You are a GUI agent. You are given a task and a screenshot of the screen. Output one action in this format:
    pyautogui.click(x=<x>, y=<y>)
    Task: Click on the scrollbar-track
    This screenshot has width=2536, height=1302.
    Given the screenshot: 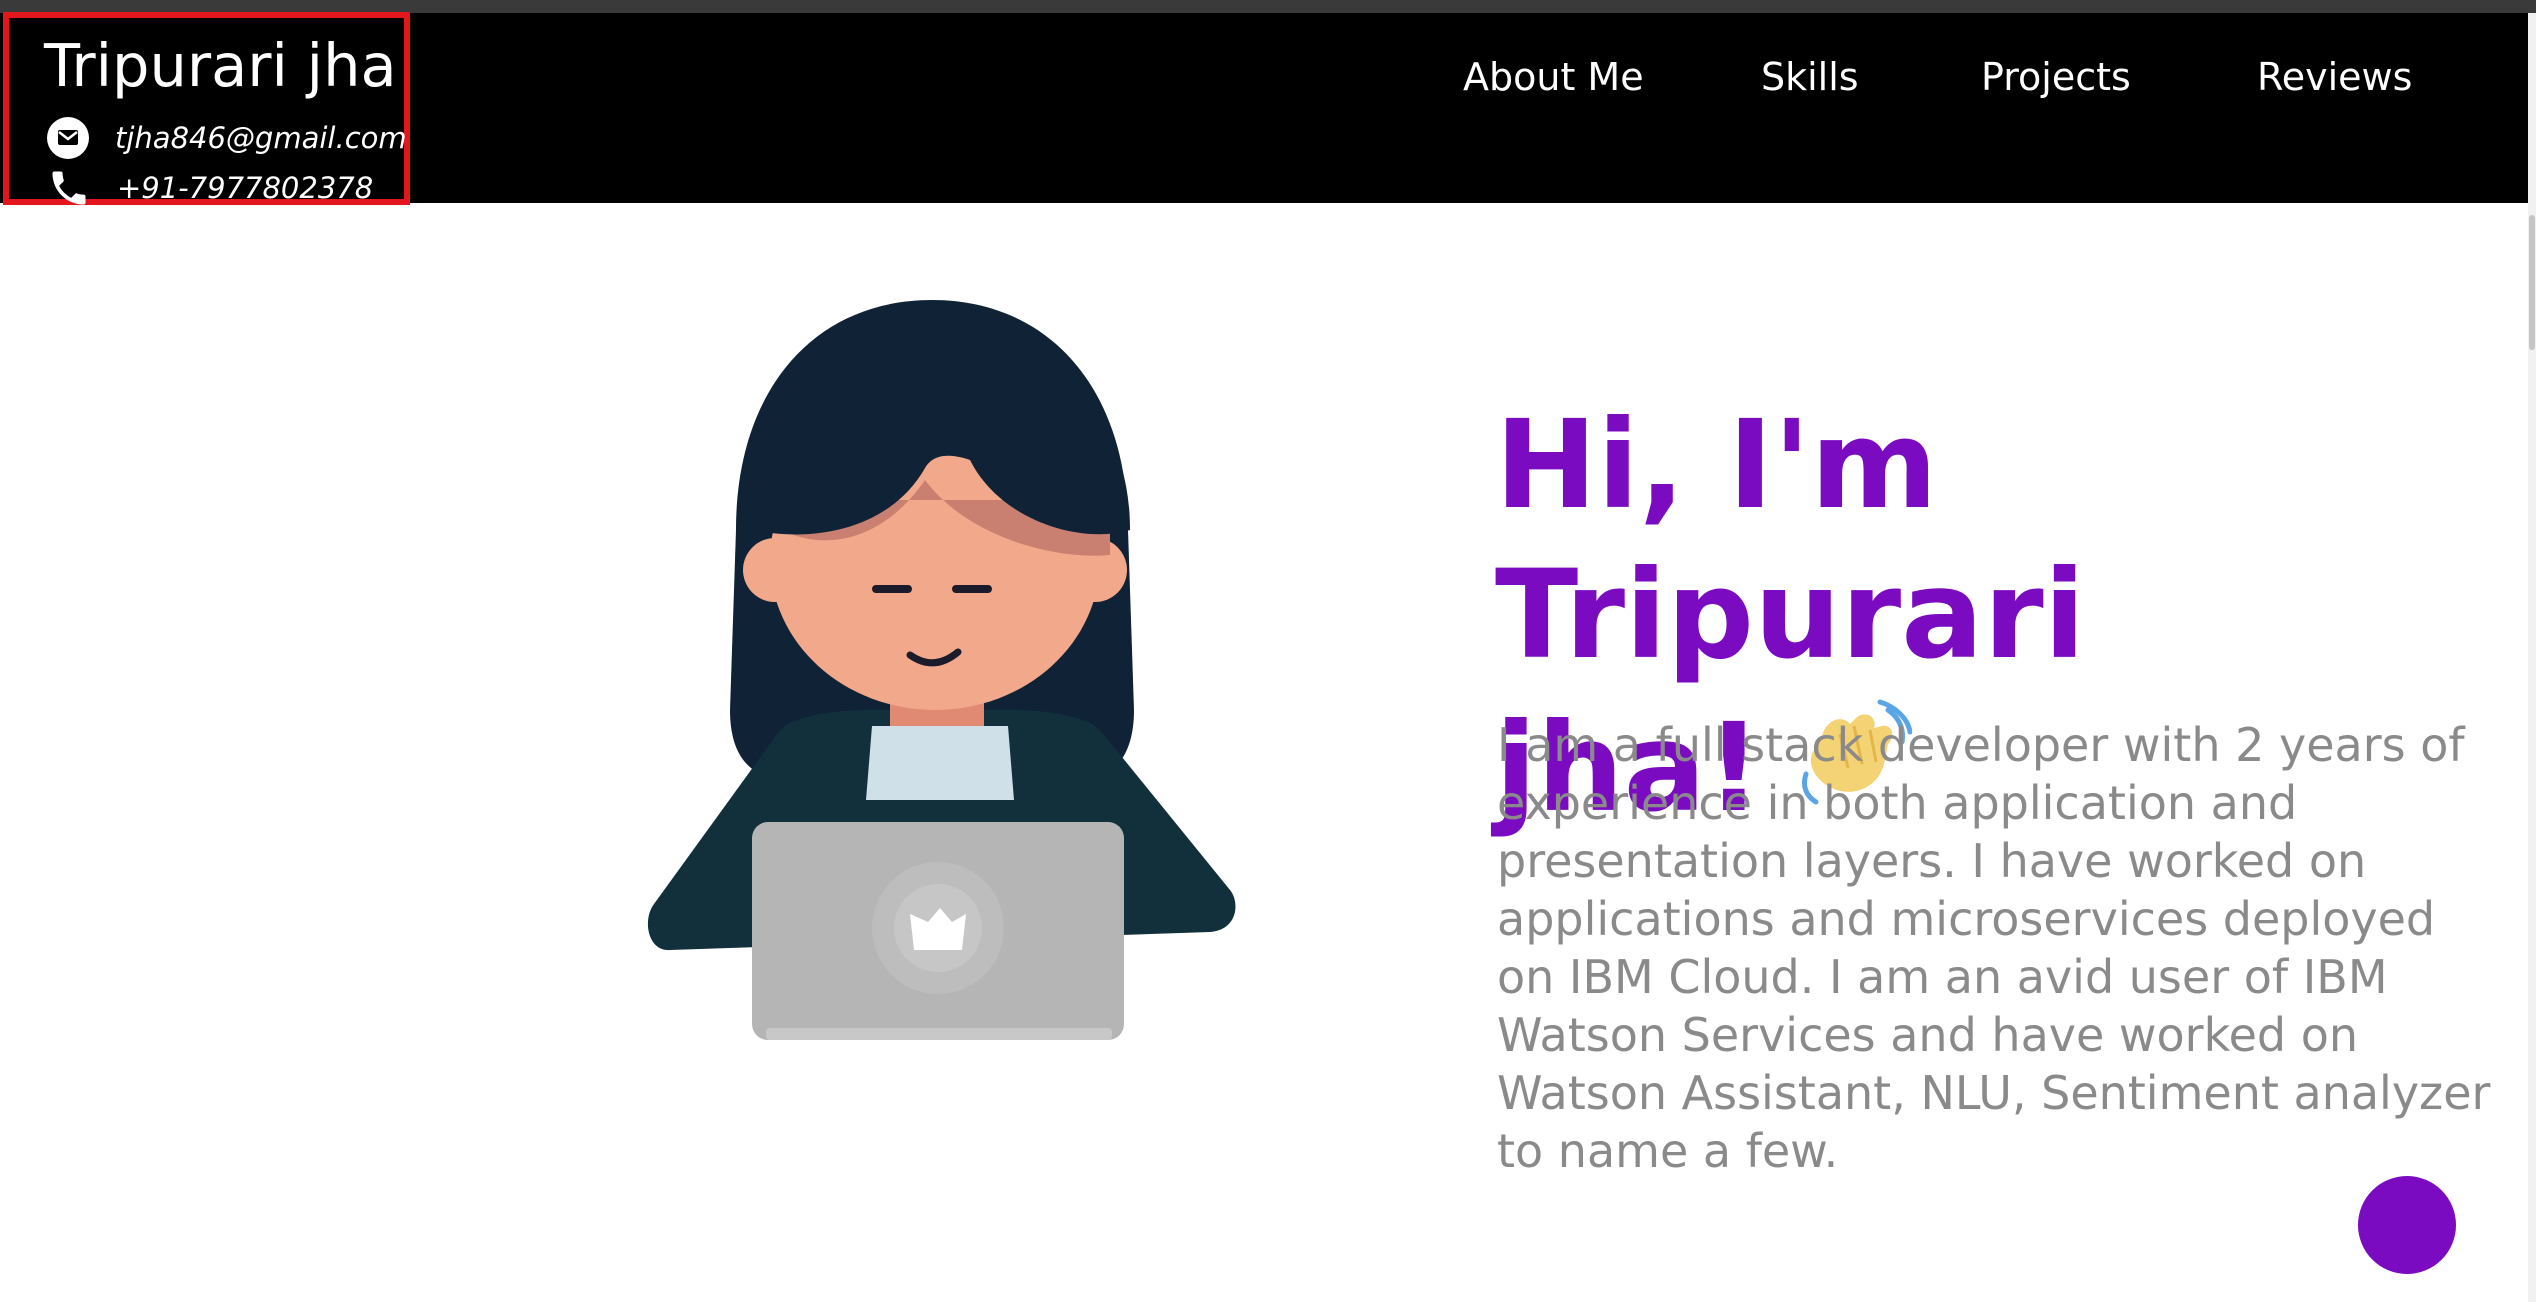 What is the action you would take?
    pyautogui.click(x=2532, y=657)
    